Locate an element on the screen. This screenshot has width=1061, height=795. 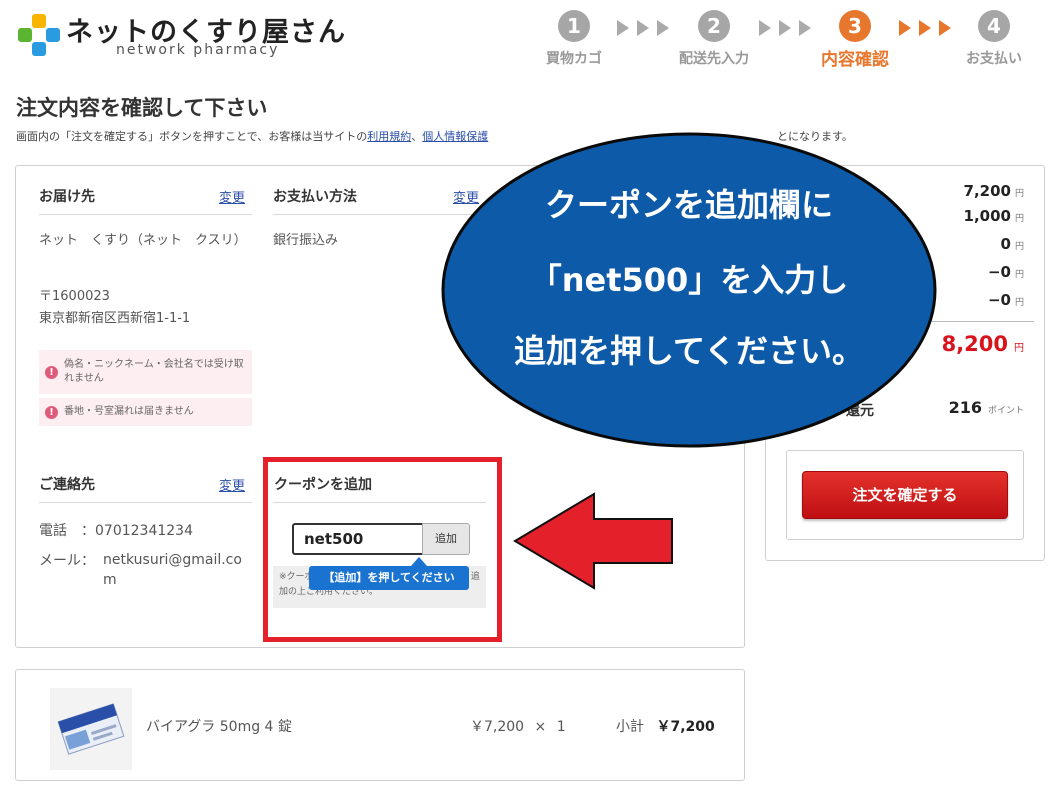
step-number: 3 is located at coordinates (855, 26).